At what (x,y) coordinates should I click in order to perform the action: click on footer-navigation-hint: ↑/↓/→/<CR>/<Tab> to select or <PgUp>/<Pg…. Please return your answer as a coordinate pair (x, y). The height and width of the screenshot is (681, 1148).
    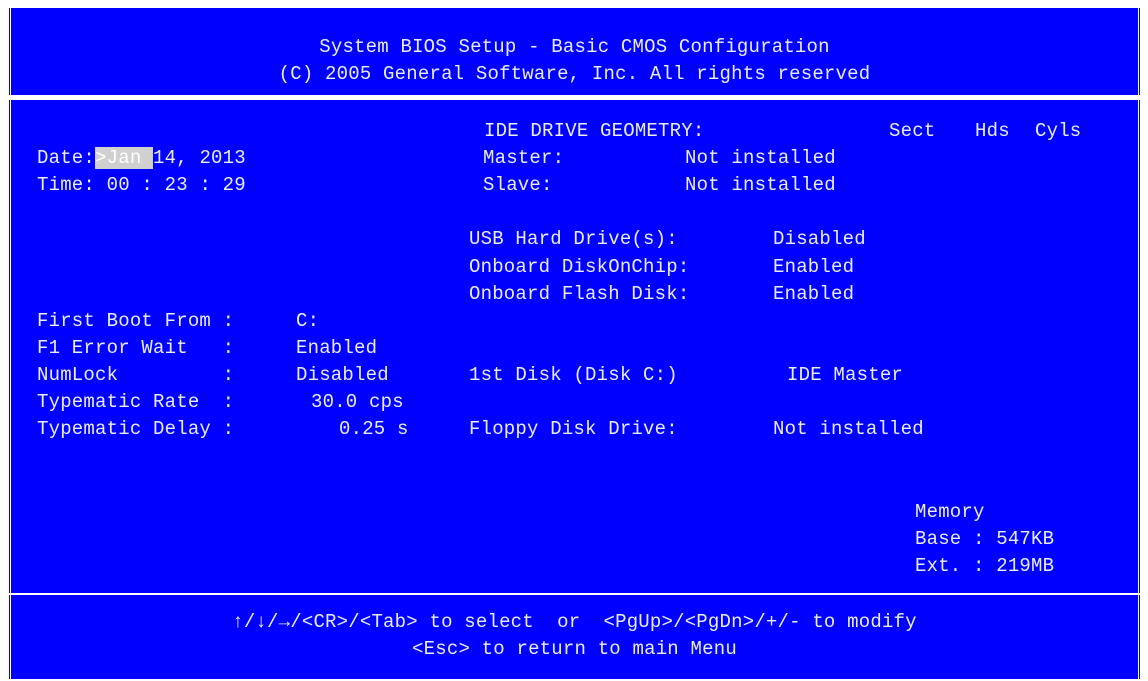
    Looking at the image, I should click on (574, 622).